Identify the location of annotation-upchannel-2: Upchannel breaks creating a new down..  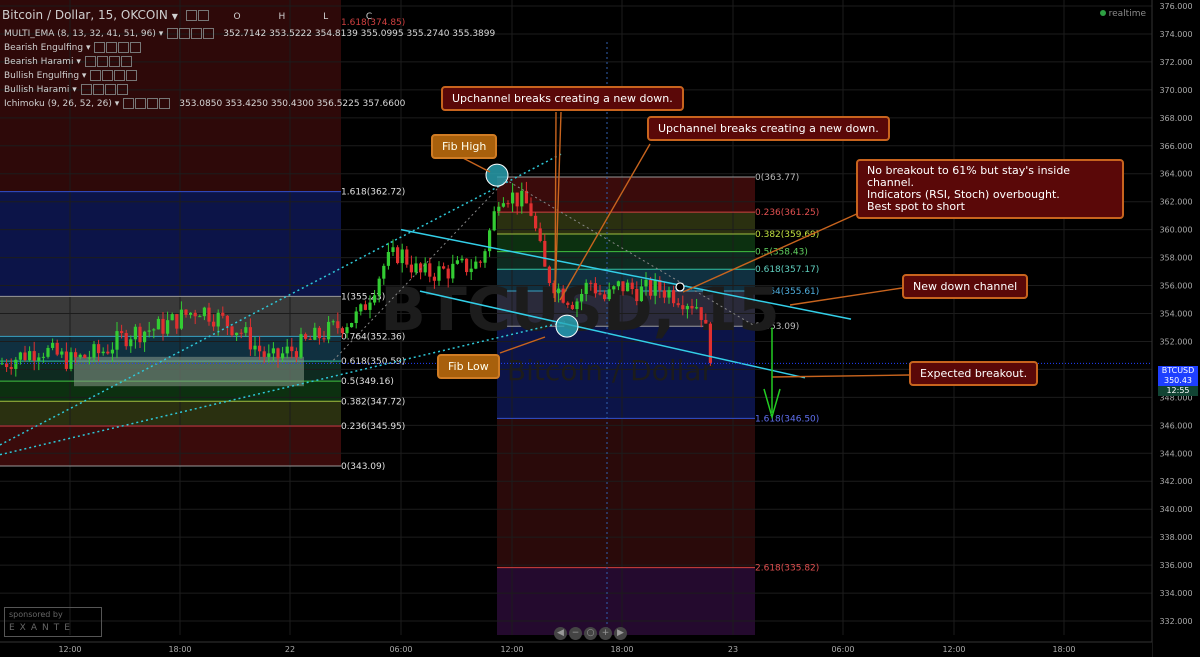
(768, 128).